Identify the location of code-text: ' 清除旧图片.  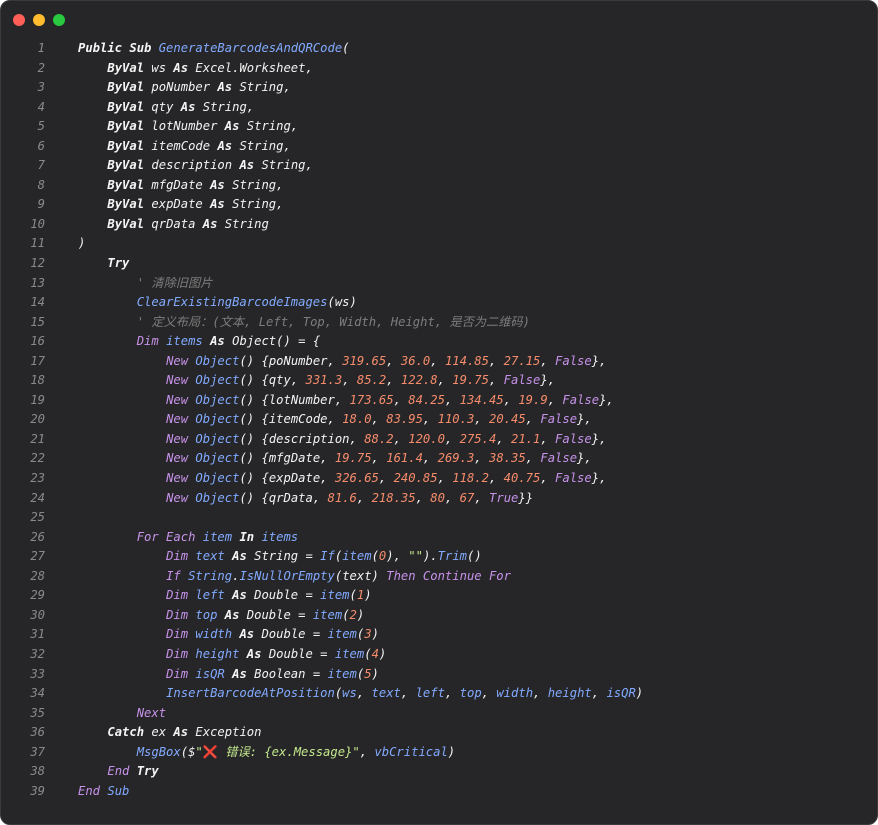
(145, 284).